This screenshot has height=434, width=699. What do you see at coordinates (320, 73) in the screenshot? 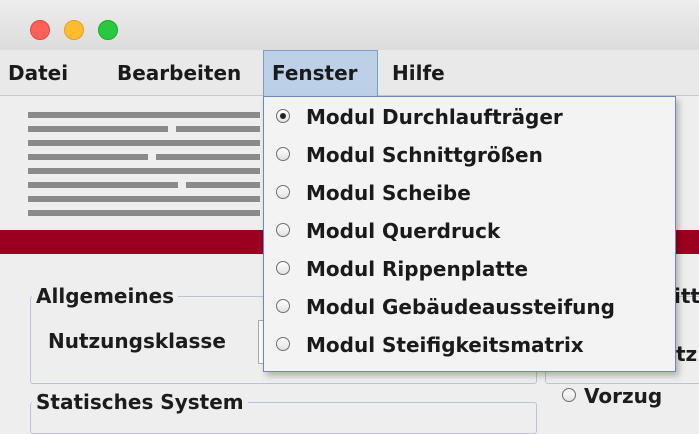
I see `menu-fenster: Fenster` at bounding box center [320, 73].